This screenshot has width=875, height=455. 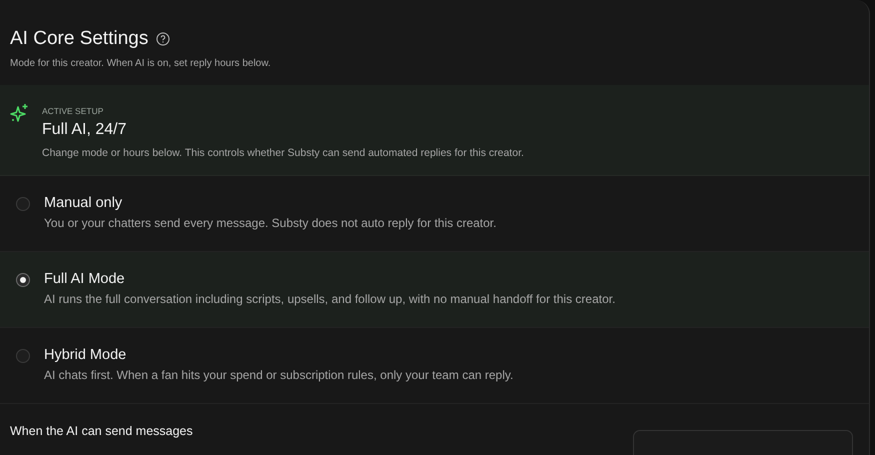 What do you see at coordinates (270, 223) in the screenshot?
I see `mode-description: You or your chatters send every message. Substy does not auto reply for this creator.` at bounding box center [270, 223].